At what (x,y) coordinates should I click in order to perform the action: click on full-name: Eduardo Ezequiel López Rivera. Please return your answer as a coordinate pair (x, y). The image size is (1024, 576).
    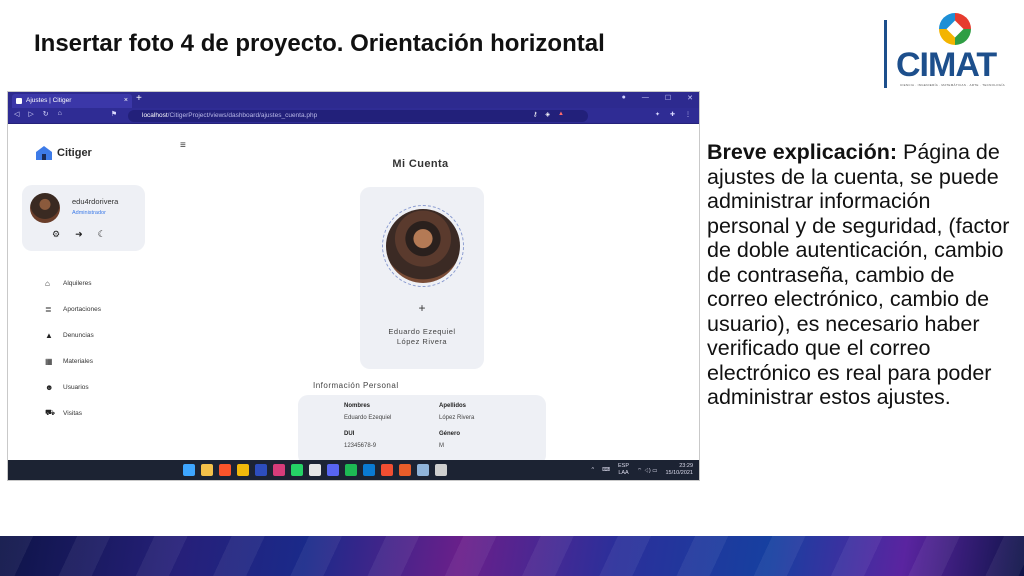
    Looking at the image, I should click on (422, 337).